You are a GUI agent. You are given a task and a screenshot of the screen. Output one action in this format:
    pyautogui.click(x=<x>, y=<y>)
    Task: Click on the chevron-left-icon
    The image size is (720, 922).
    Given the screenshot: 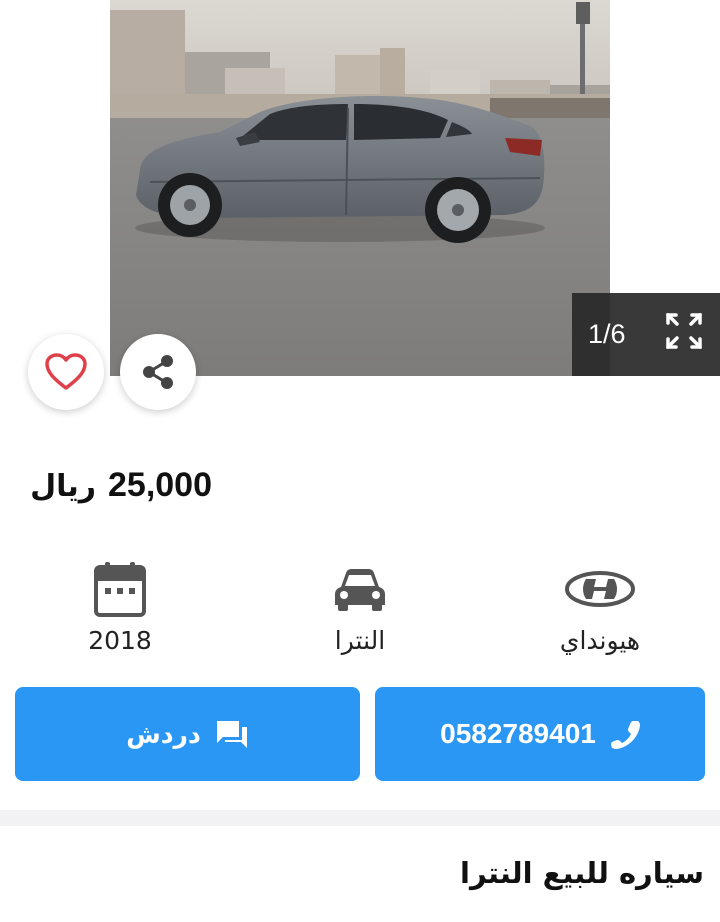 What is the action you would take?
    pyautogui.click(x=60, y=170)
    